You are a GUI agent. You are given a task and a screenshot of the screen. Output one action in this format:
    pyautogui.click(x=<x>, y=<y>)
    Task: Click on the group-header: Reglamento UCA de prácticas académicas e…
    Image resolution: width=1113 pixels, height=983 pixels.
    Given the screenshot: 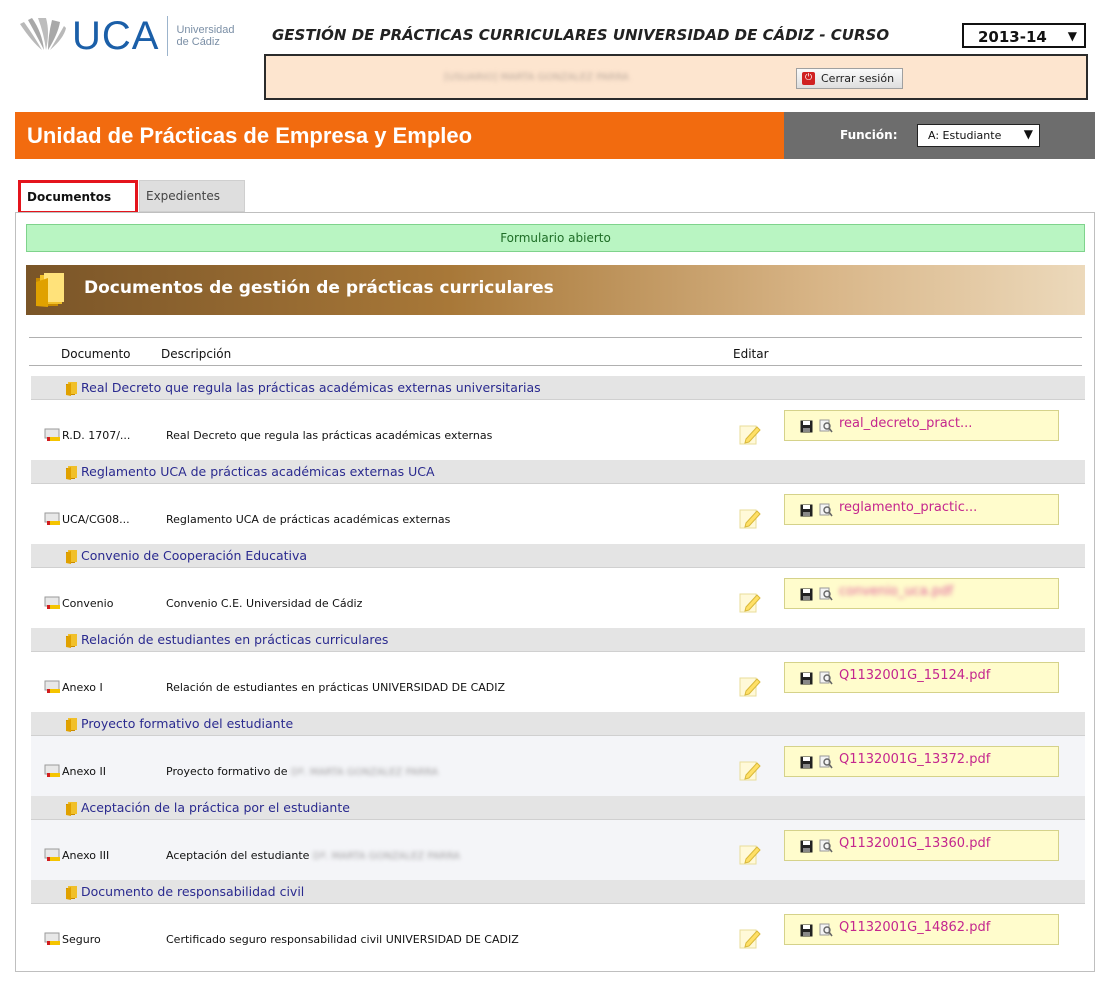 What is the action you would take?
    pyautogui.click(x=558, y=472)
    